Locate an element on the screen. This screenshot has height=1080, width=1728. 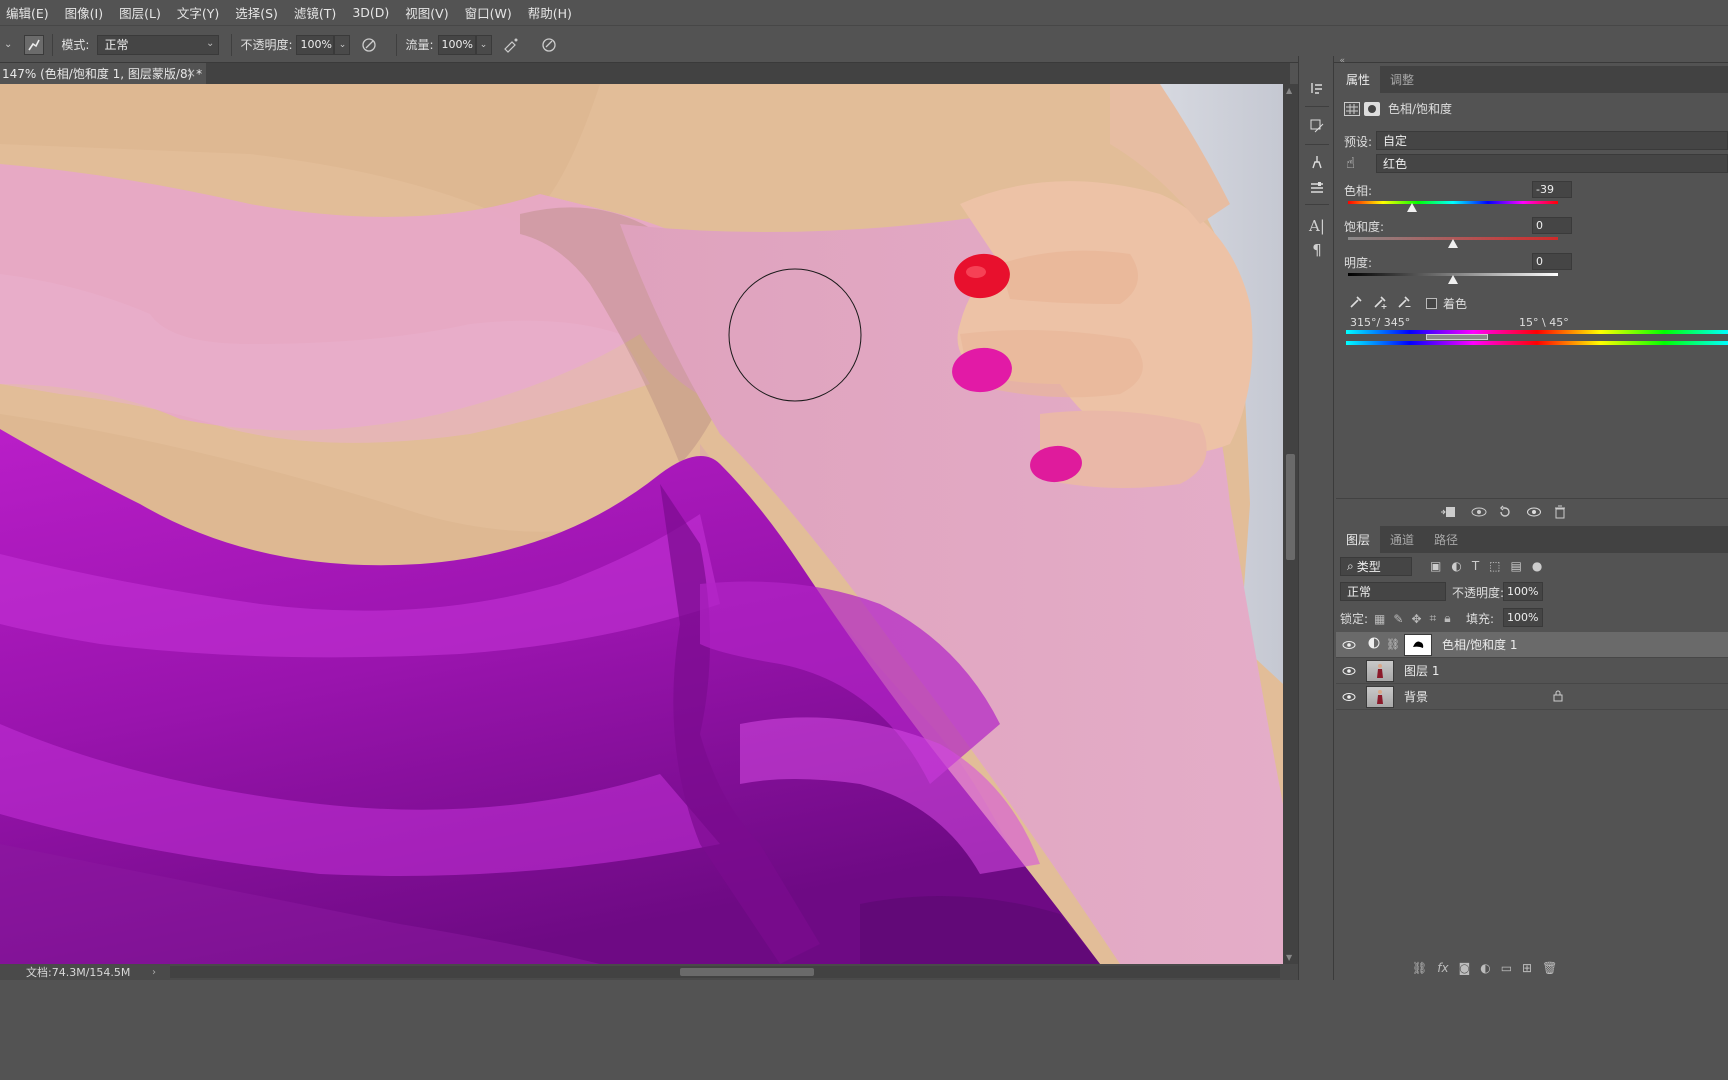
document-tab: 147% (色相/饱和度 1, 图层蒙版/8) * × is located at coordinates (103, 73).